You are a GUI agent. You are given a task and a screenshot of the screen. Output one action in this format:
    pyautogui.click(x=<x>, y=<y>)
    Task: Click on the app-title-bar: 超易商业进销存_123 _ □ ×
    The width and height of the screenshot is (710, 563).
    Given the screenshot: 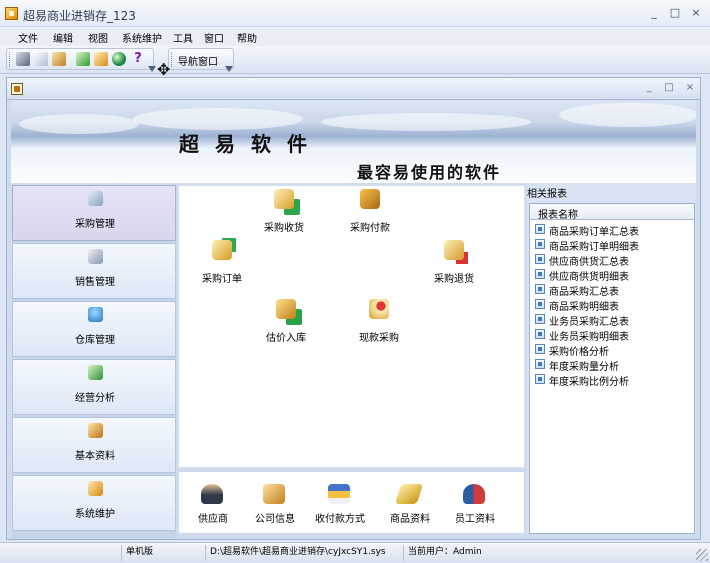 What is the action you would take?
    pyautogui.click(x=355, y=13)
    